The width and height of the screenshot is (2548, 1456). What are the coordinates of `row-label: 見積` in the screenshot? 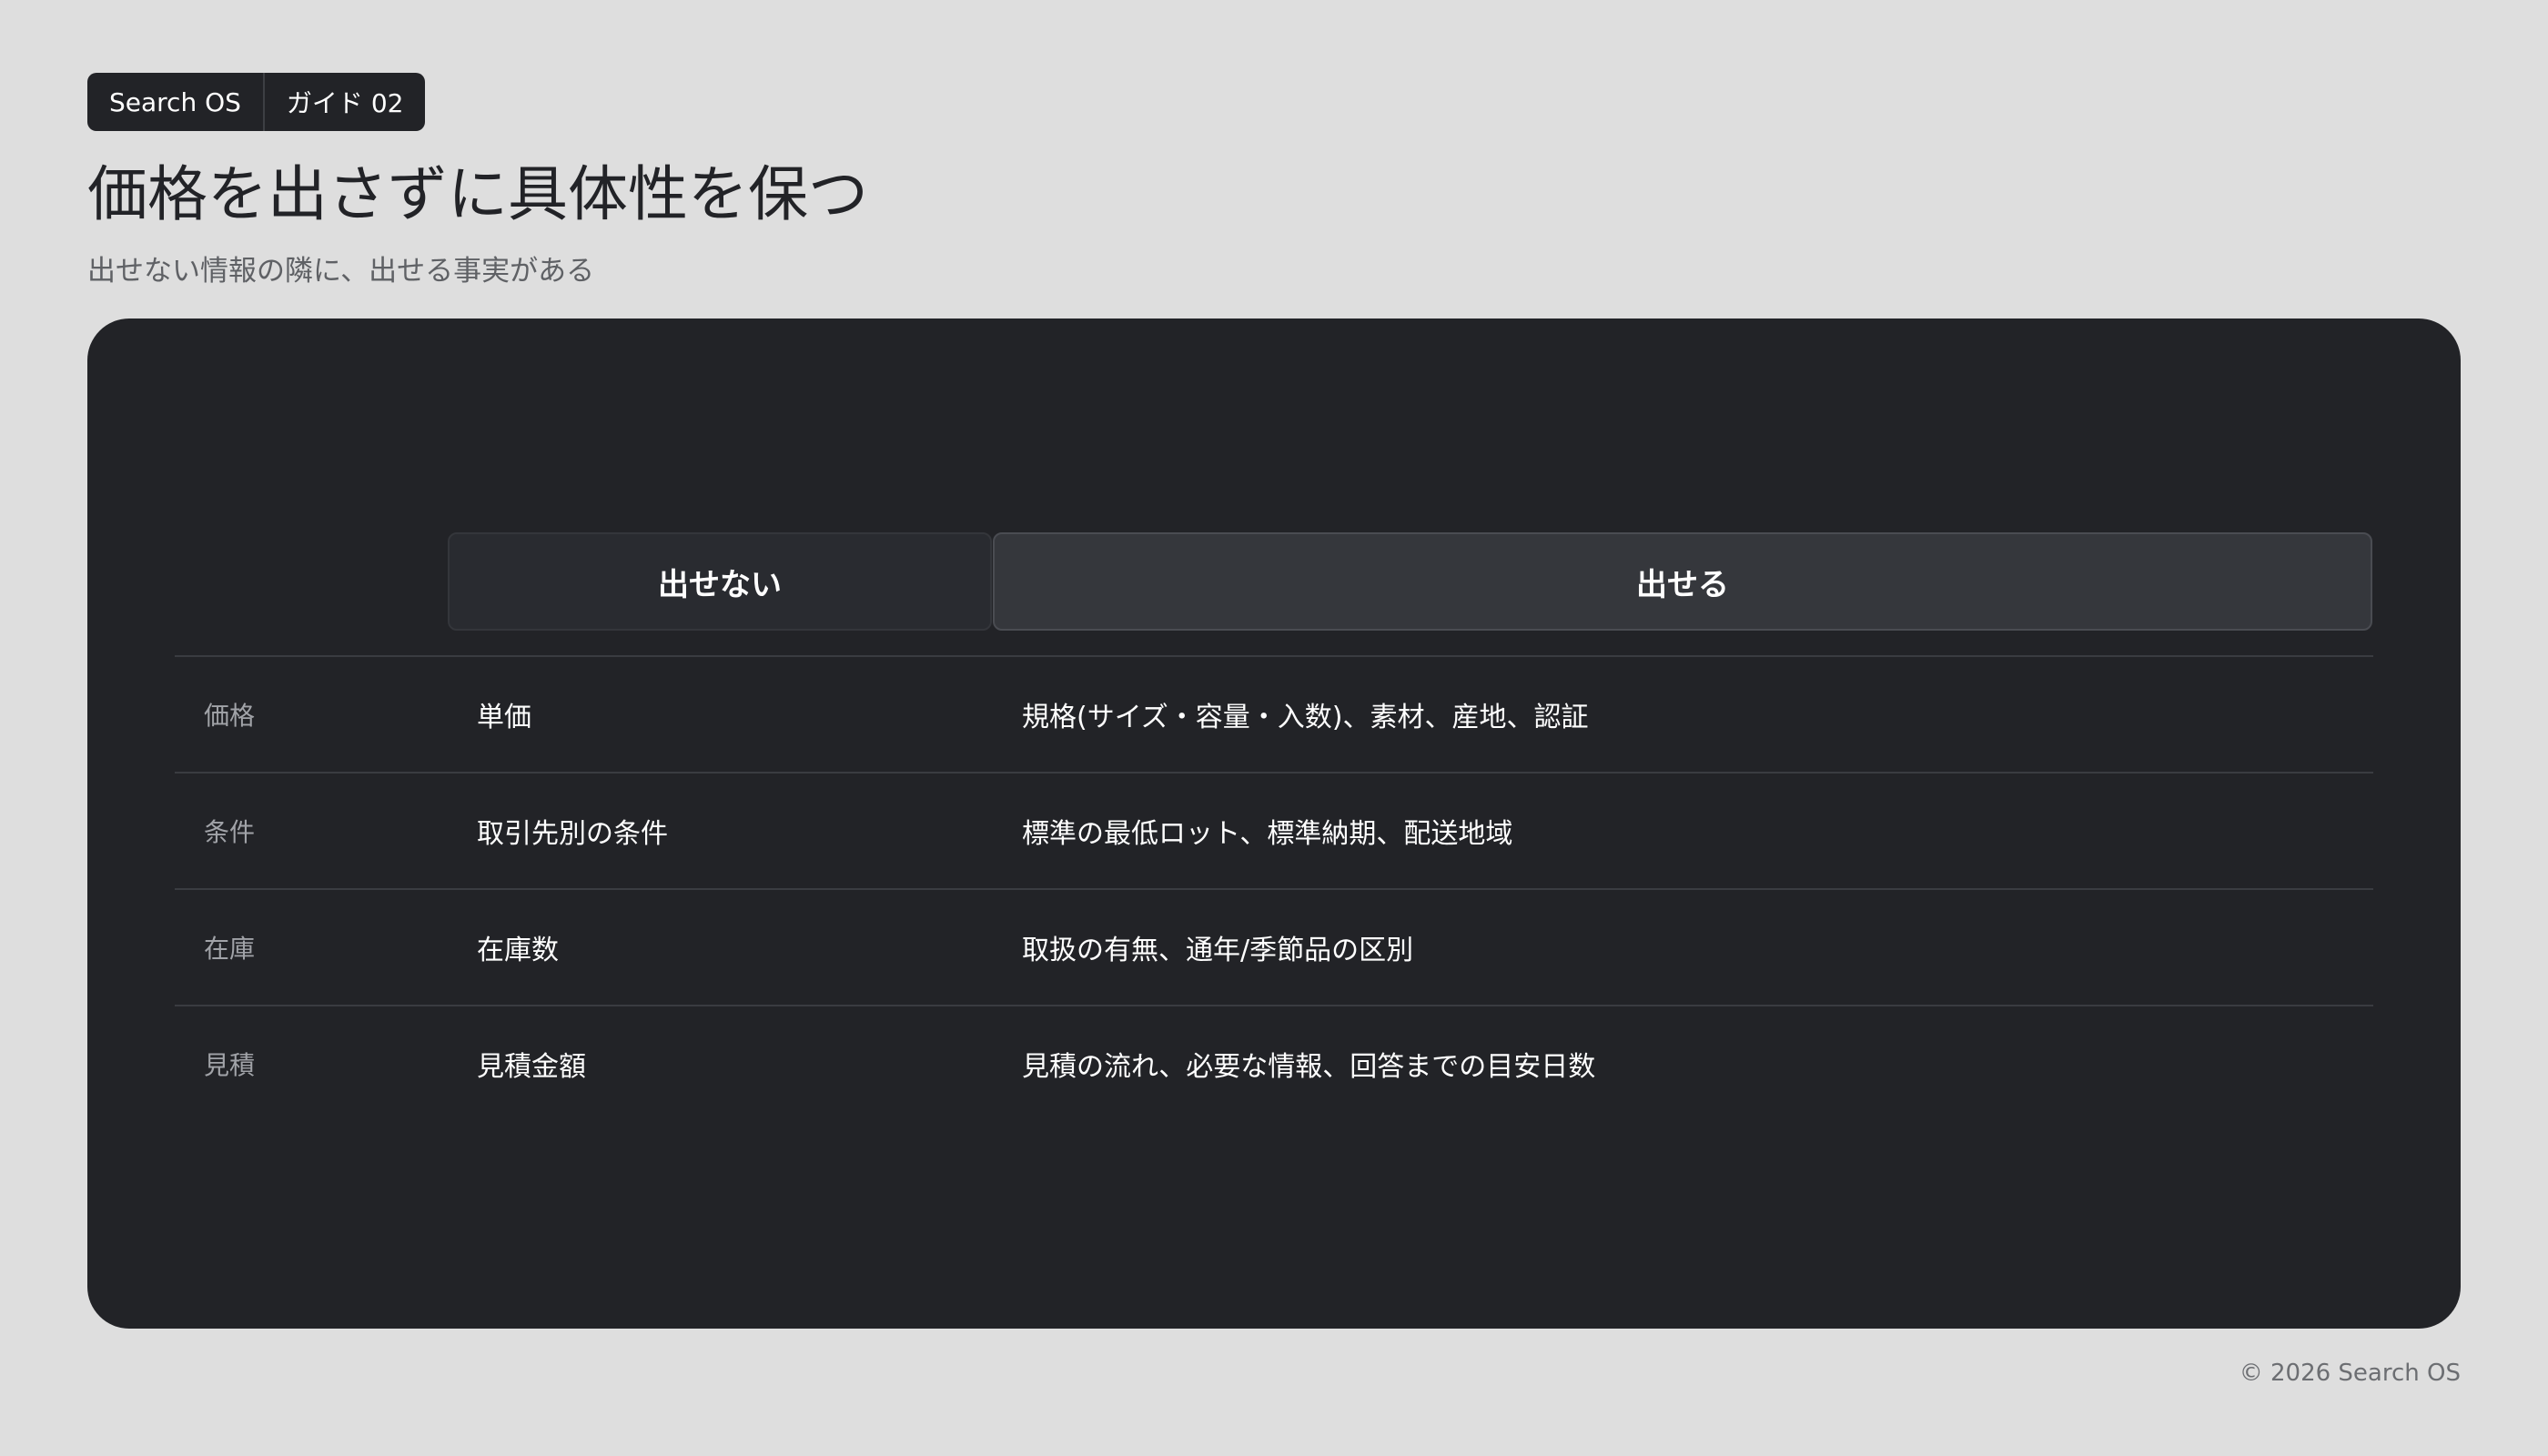 It's located at (230, 1065).